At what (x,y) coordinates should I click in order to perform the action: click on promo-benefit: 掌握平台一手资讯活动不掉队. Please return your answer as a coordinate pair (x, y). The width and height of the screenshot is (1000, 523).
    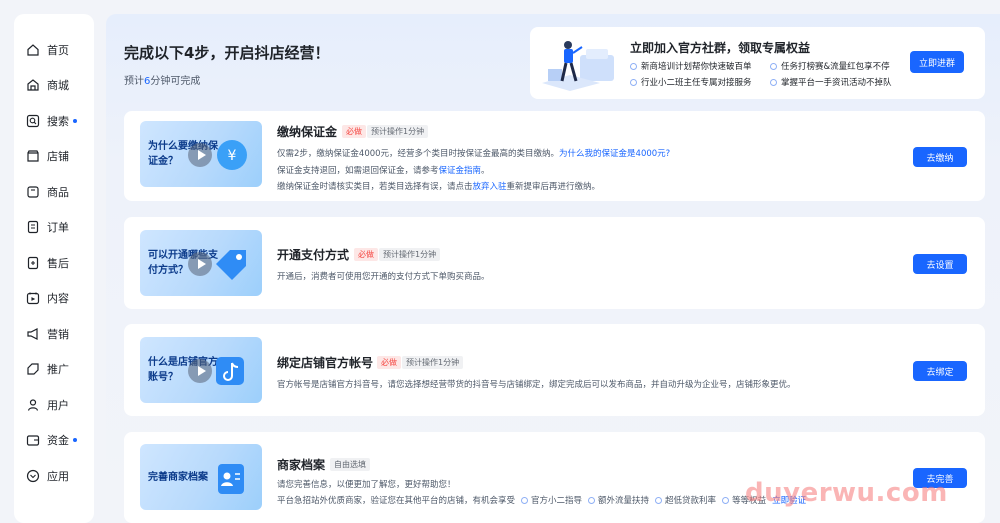
    Looking at the image, I should click on (831, 82).